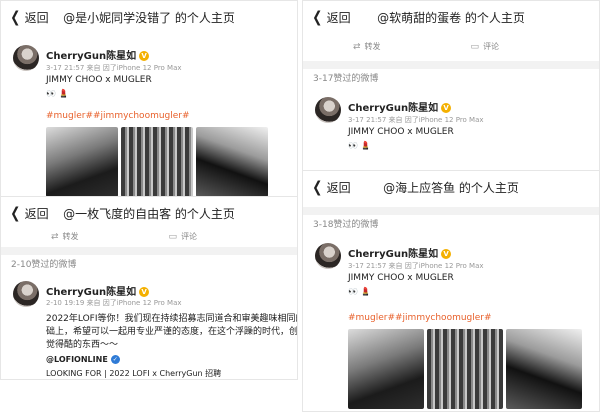 The width and height of the screenshot is (600, 412). I want to click on link-card-title: LOOKING FOR | 2022 LOFI x CherryGun 招聘, so click(133, 373).